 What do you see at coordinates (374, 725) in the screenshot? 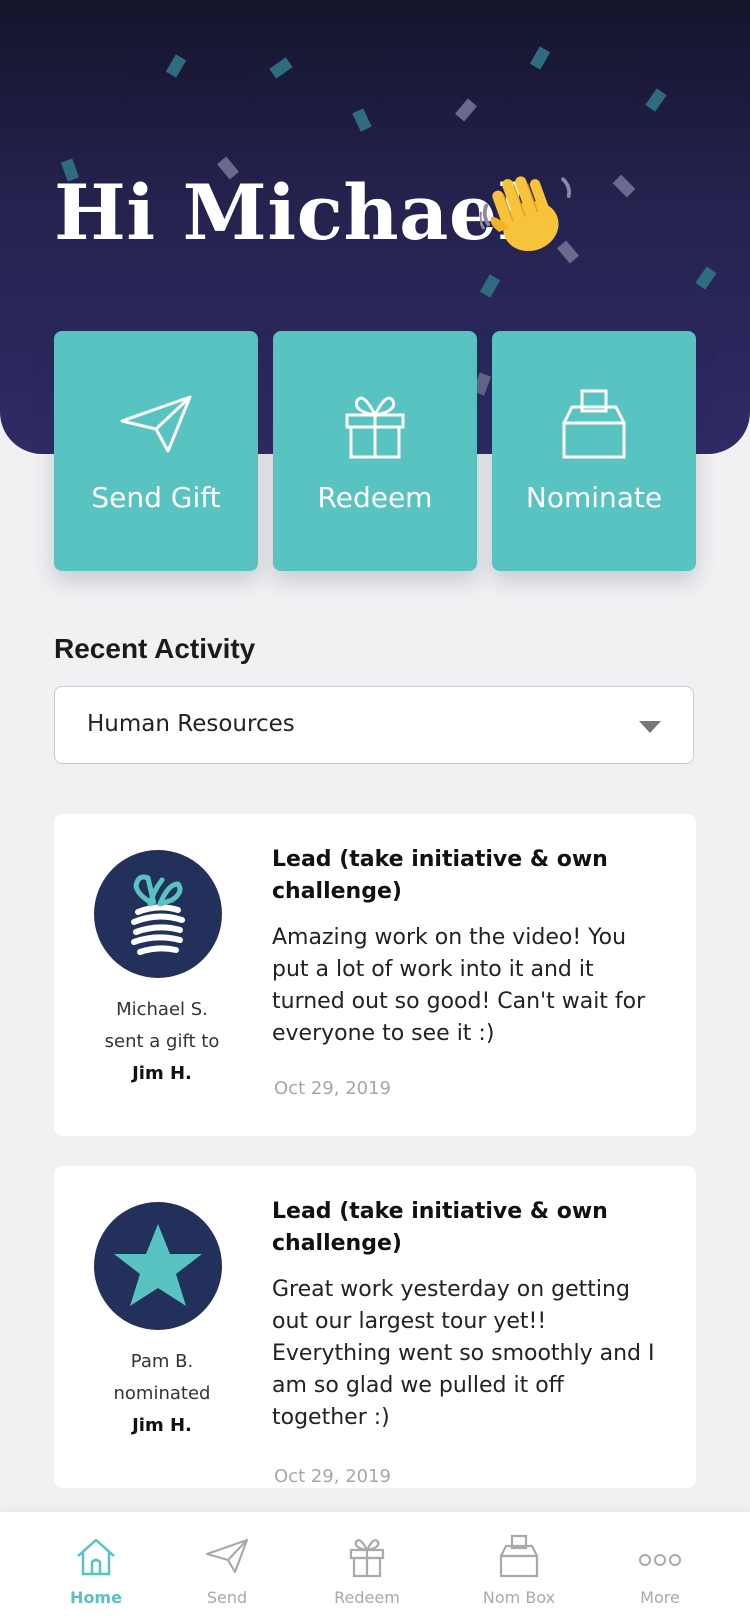
I see `department-filter-dropdown: Human Resources` at bounding box center [374, 725].